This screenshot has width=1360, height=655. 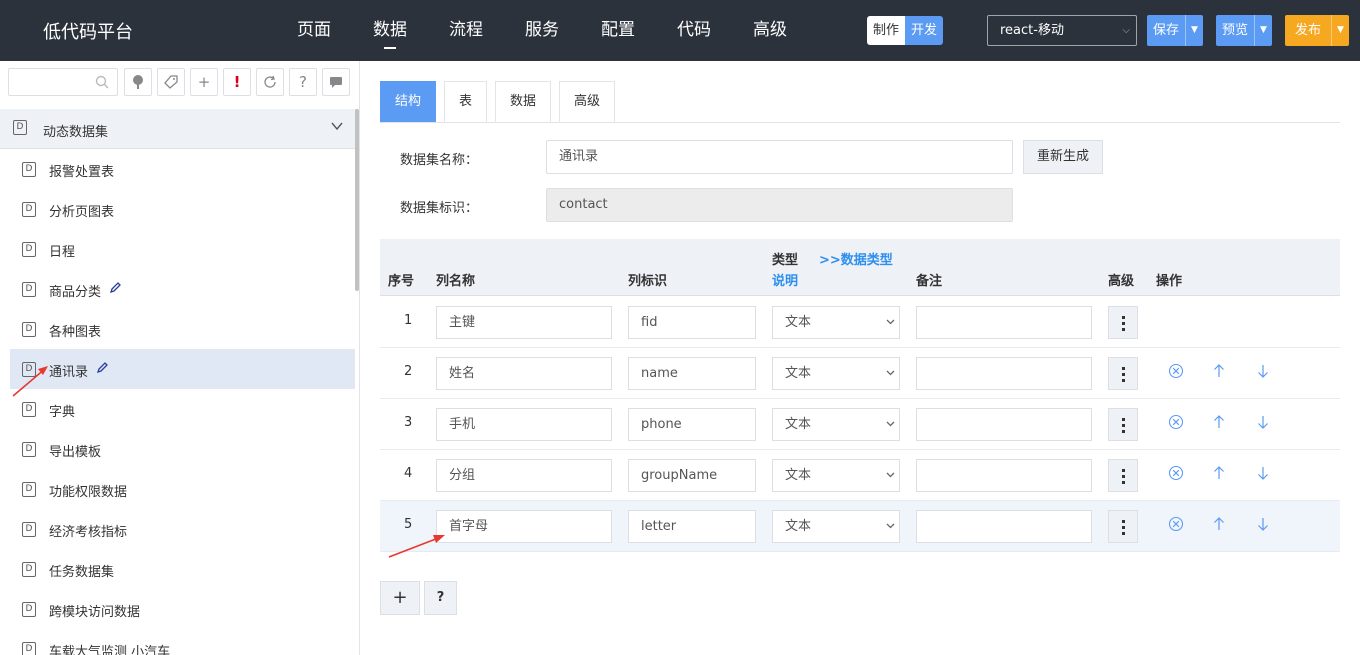 What do you see at coordinates (20, 127) in the screenshot?
I see `dataset-folder-icon: D` at bounding box center [20, 127].